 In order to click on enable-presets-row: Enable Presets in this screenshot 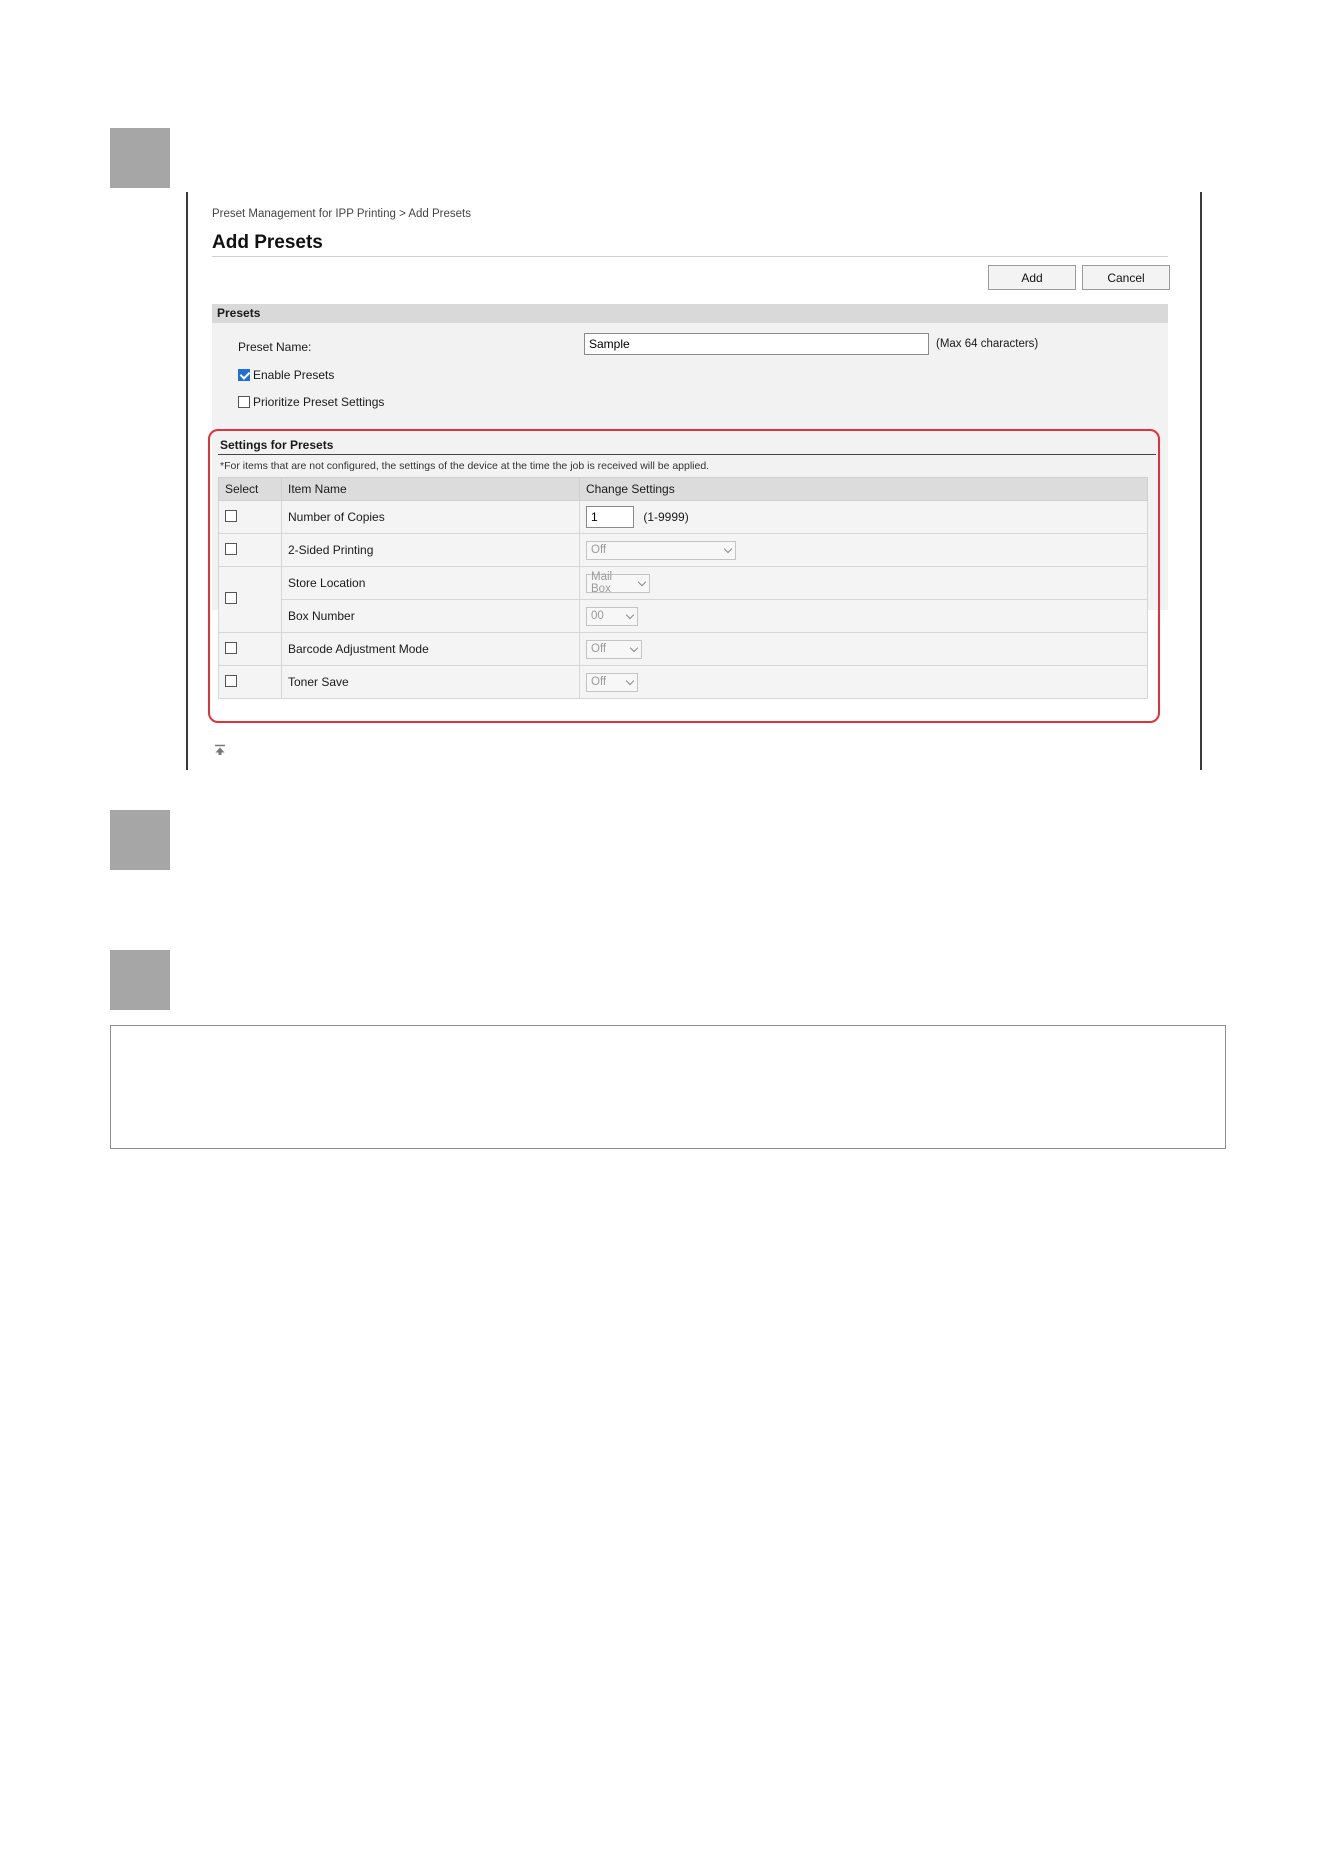, I will do `click(286, 375)`.